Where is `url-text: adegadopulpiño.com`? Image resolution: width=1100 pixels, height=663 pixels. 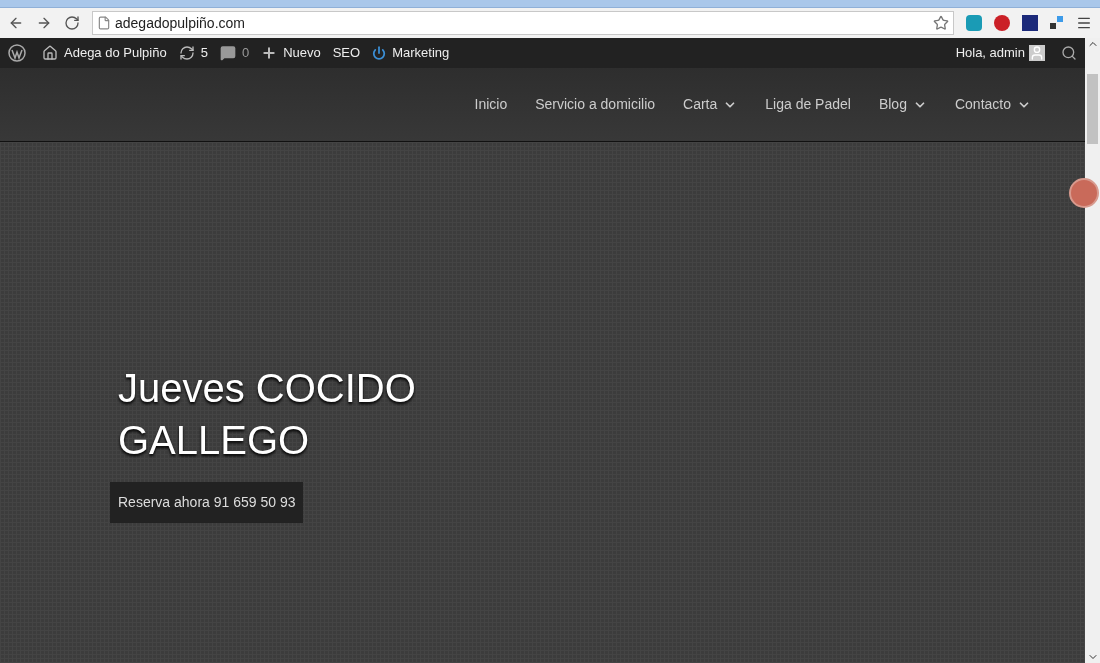 url-text: adegadopulpiño.com is located at coordinates (180, 23).